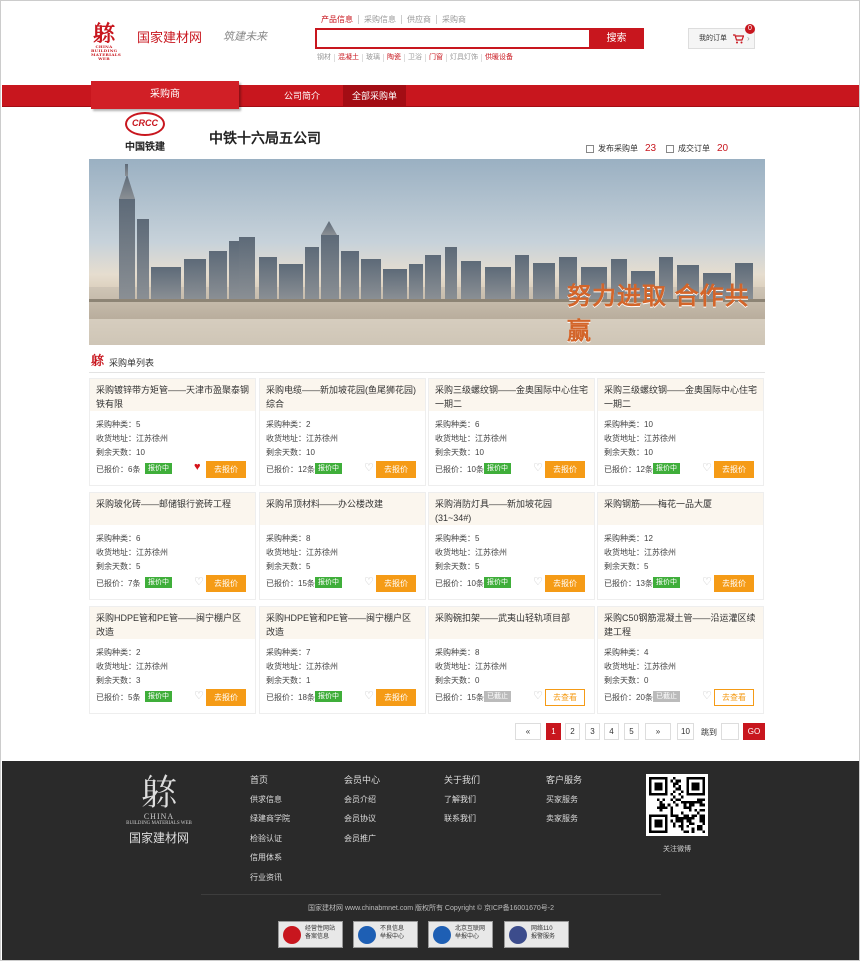 Image resolution: width=860 pixels, height=961 pixels. Describe the element at coordinates (393, 58) in the screenshot. I see `hot-word: 陶瓷` at that location.